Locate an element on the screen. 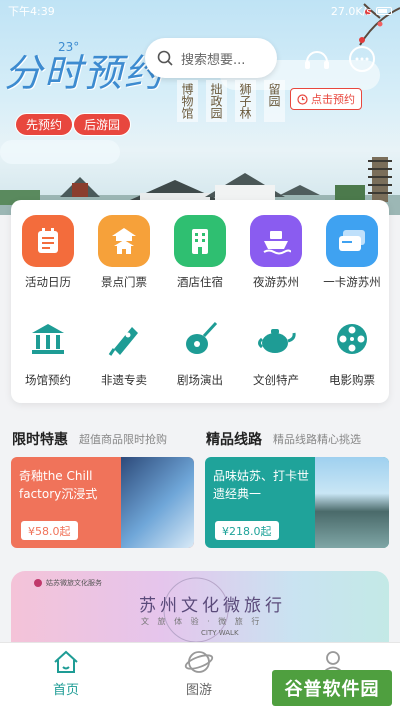 Image resolution: width=400 pixels, height=711 pixels. network-speed: 27.0K/s is located at coordinates (351, 11).